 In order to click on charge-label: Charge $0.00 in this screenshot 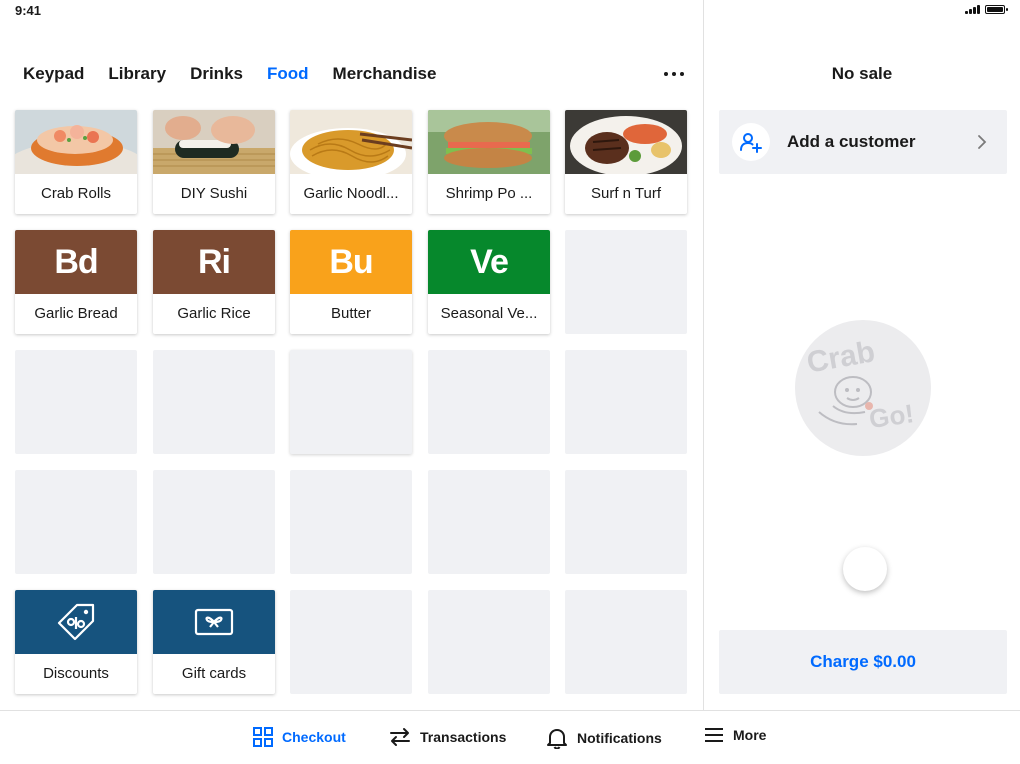, I will do `click(863, 661)`.